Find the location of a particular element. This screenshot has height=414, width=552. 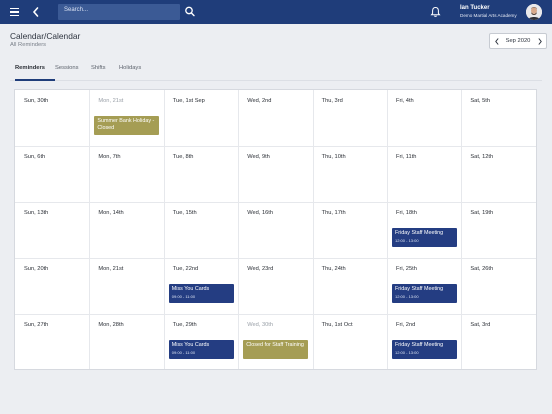

calendar-day-cell: Wed, 2nd is located at coordinates (275, 118).